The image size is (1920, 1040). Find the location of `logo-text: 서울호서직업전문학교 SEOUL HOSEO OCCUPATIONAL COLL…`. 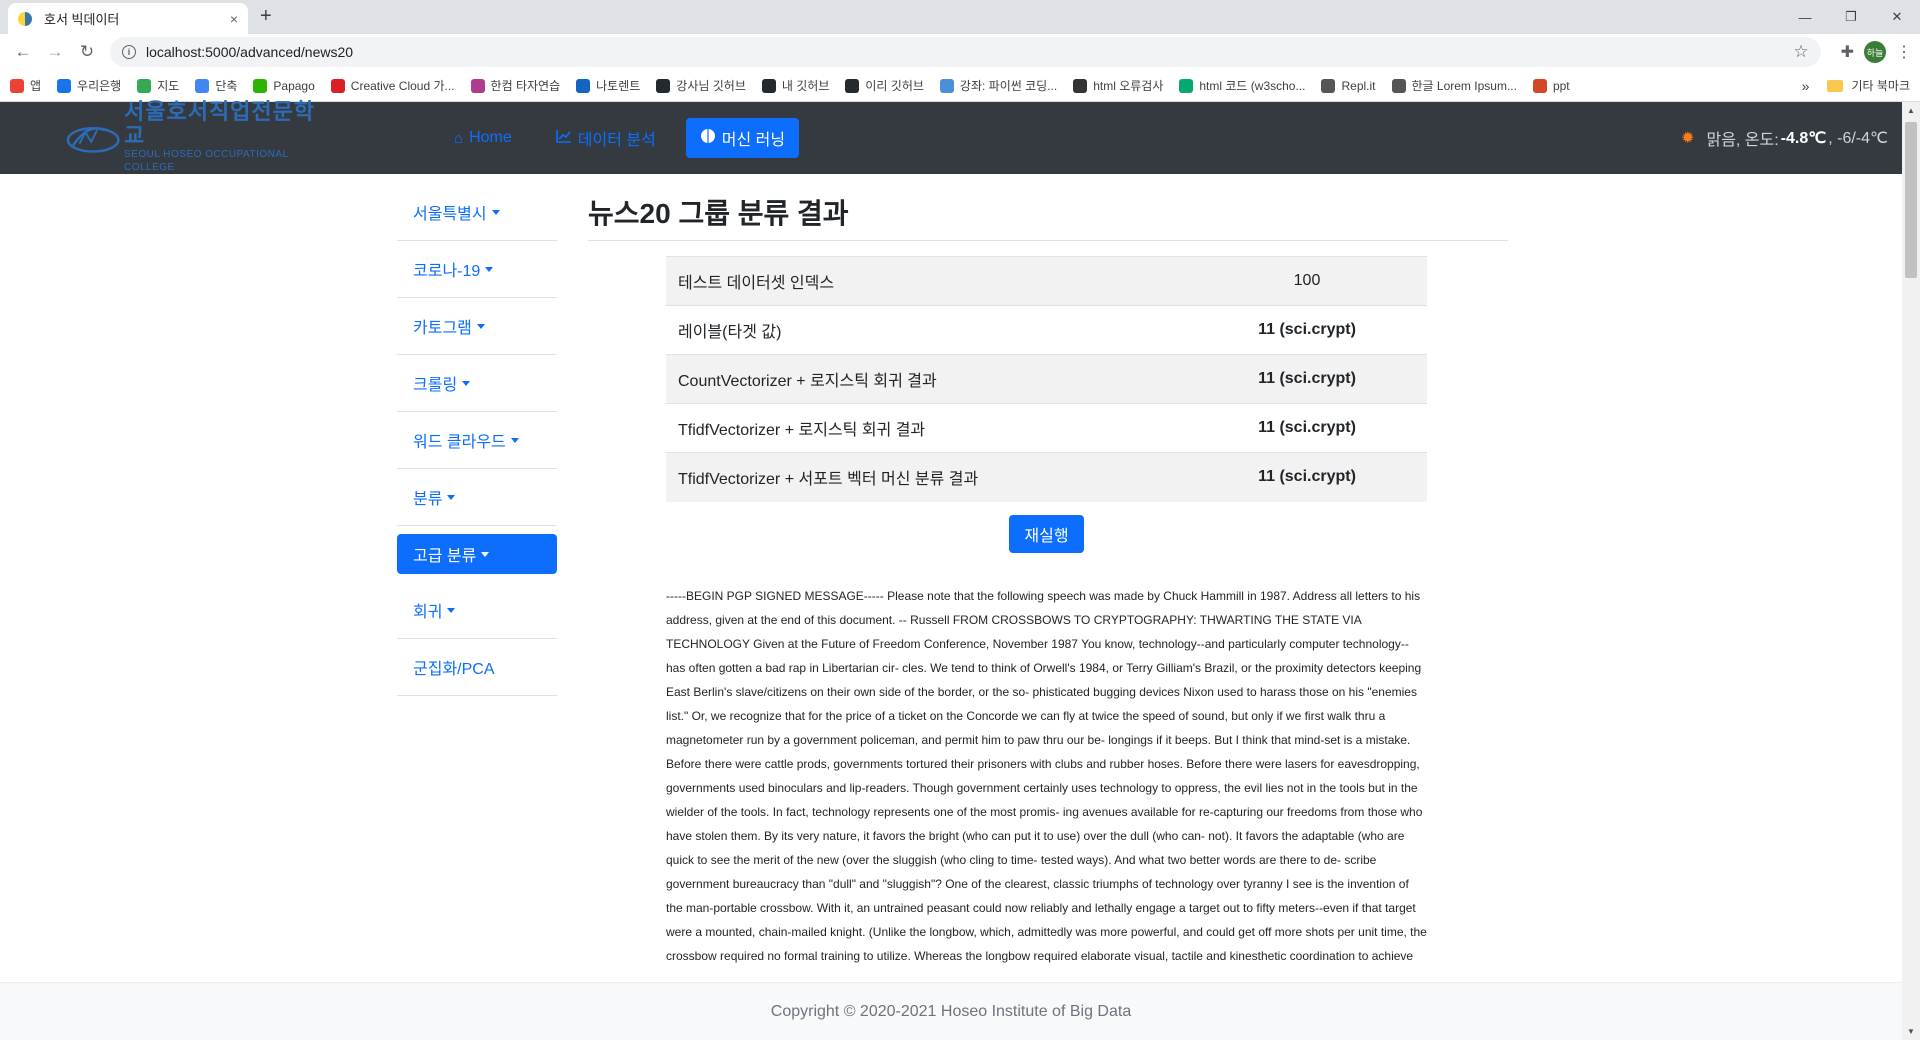

logo-text: 서울호서직업전문학교 SEOUL HOSEO OCCUPATIONAL COLL… is located at coordinates (230, 137).